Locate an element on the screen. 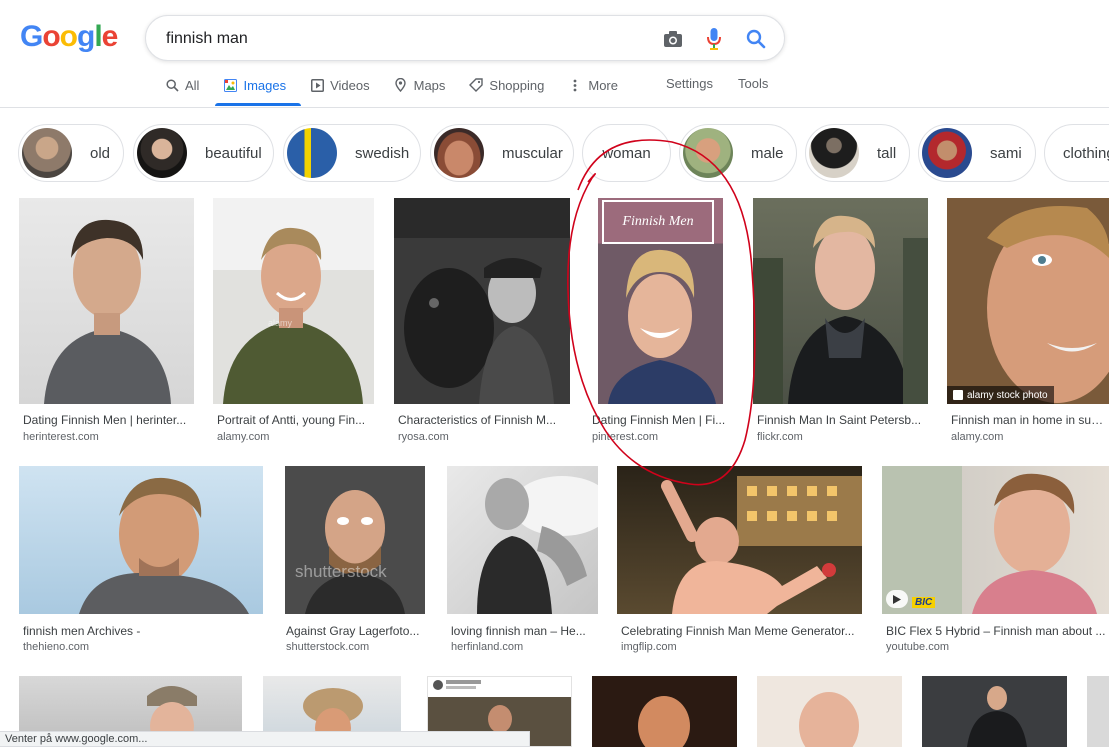  chip-label: male is located at coordinates (767, 153).